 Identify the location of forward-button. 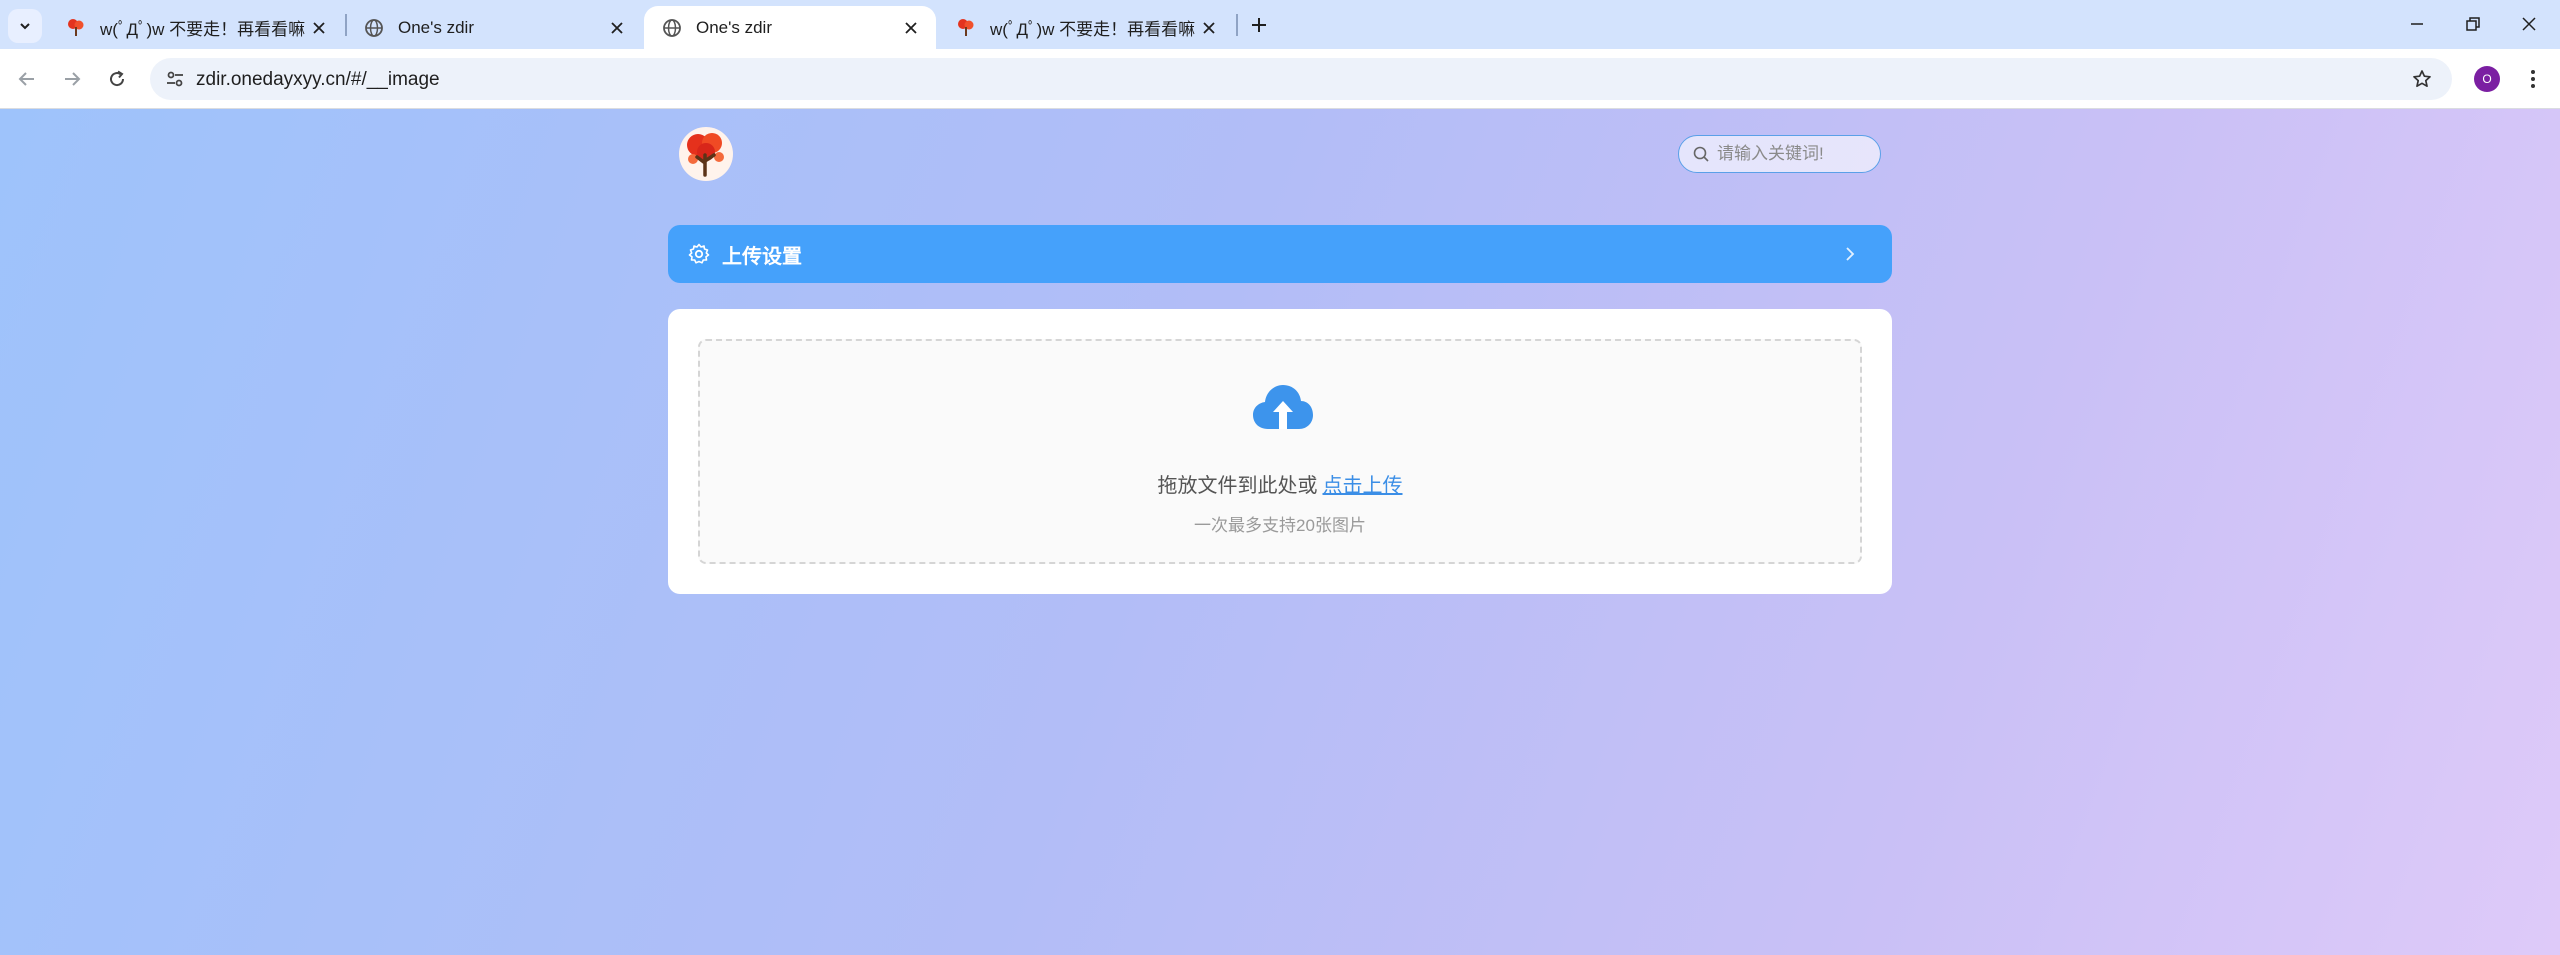
(72, 79).